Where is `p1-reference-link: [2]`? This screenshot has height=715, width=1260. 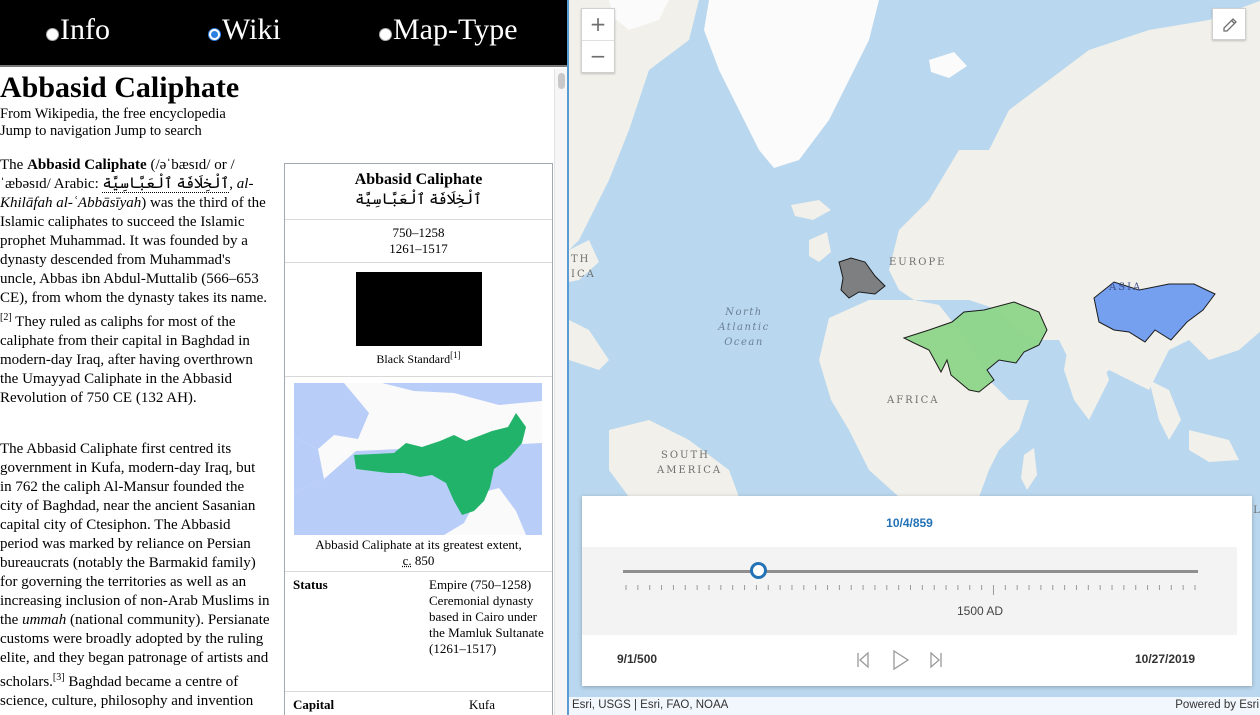
p1-reference-link: [2] is located at coordinates (6, 317).